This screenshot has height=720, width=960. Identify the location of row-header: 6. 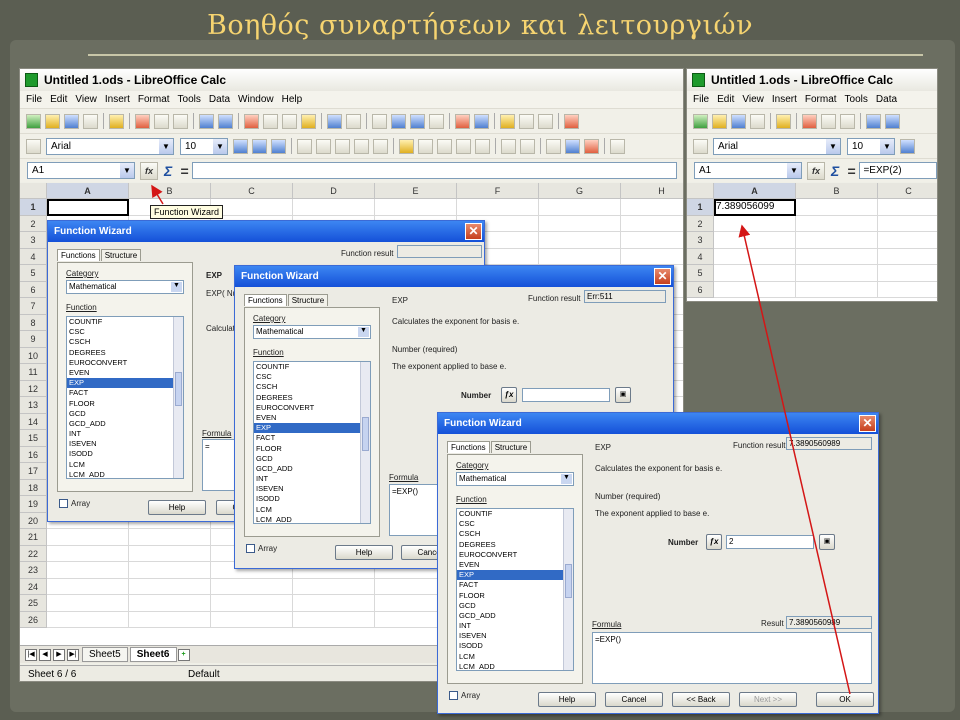
(33, 289).